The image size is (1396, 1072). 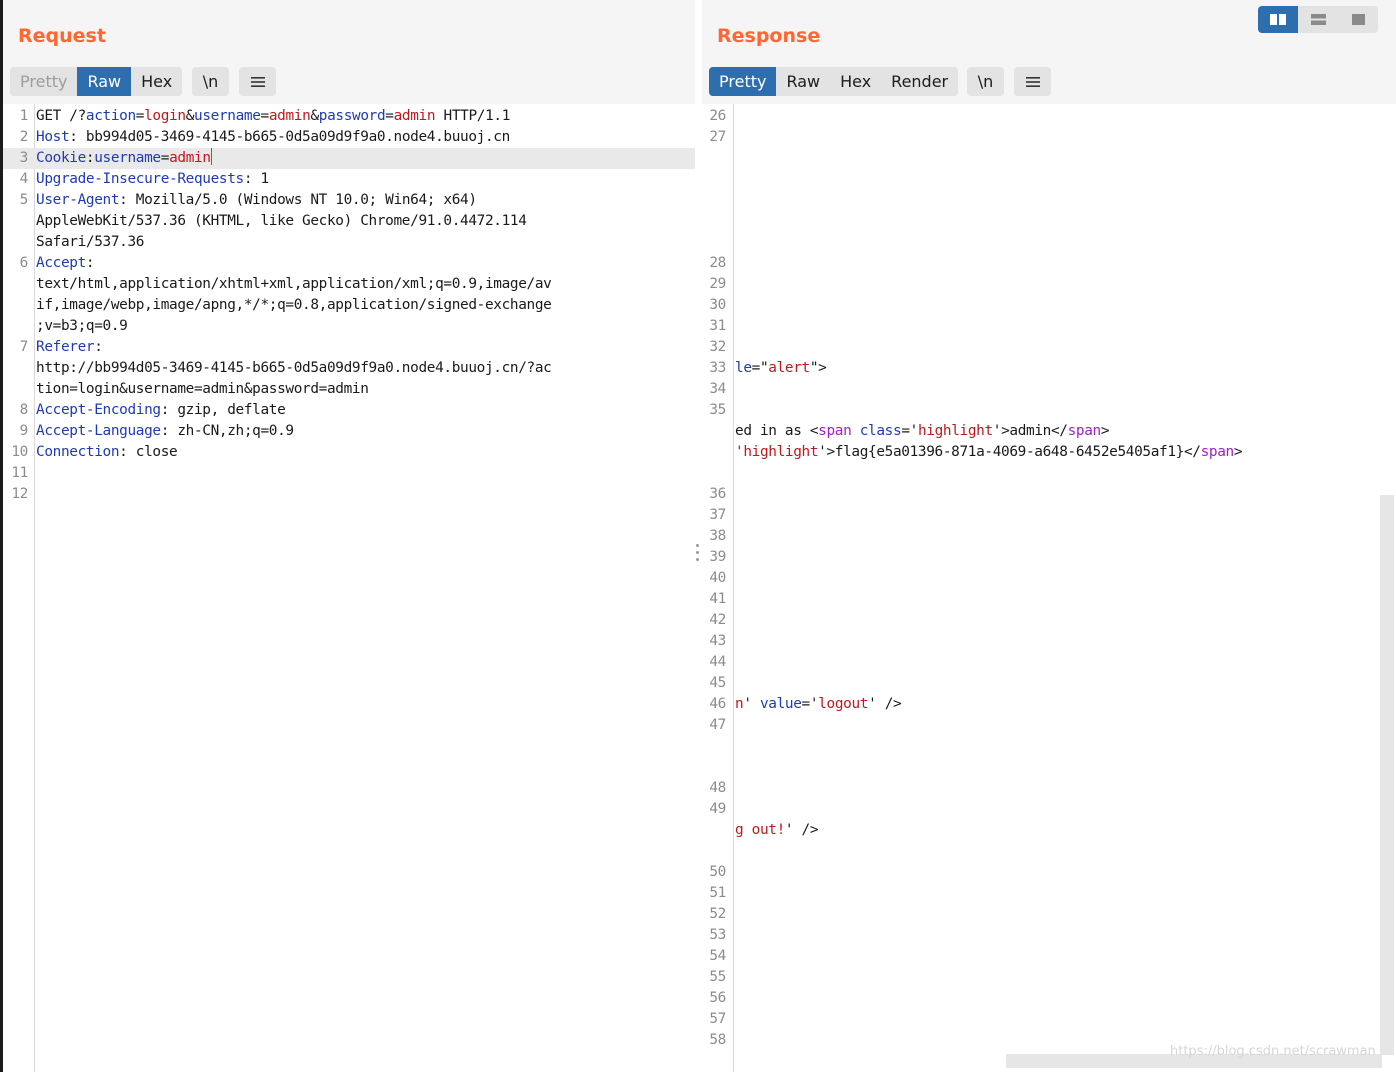 What do you see at coordinates (1032, 81) in the screenshot?
I see `response-menu-button` at bounding box center [1032, 81].